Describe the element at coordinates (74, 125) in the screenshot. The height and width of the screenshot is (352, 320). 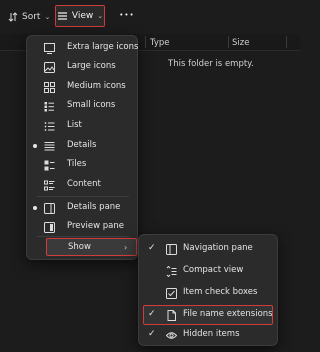
I see `menu-item-label: List` at that location.